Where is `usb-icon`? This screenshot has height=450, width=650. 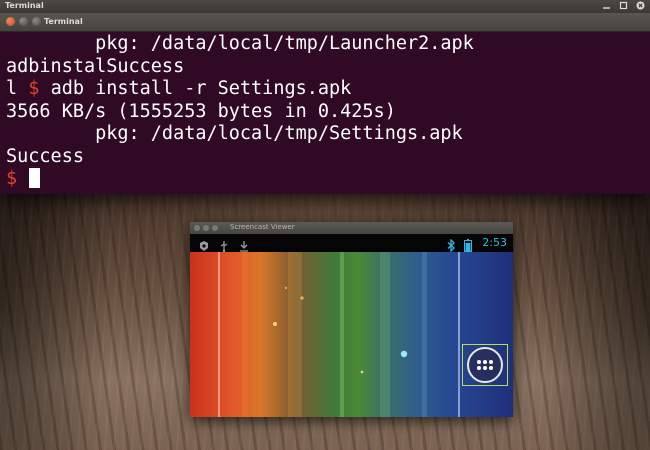
usb-icon is located at coordinates (224, 245).